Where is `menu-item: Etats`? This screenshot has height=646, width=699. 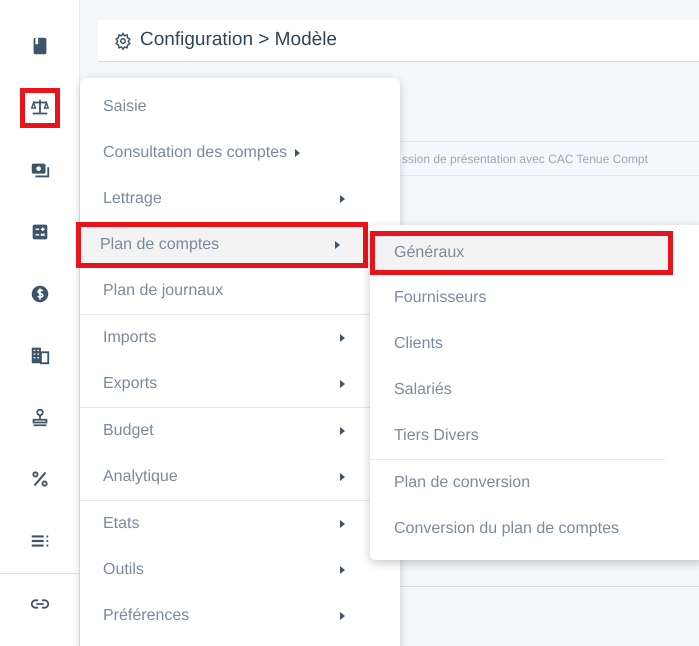
menu-item: Etats is located at coordinates (224, 524).